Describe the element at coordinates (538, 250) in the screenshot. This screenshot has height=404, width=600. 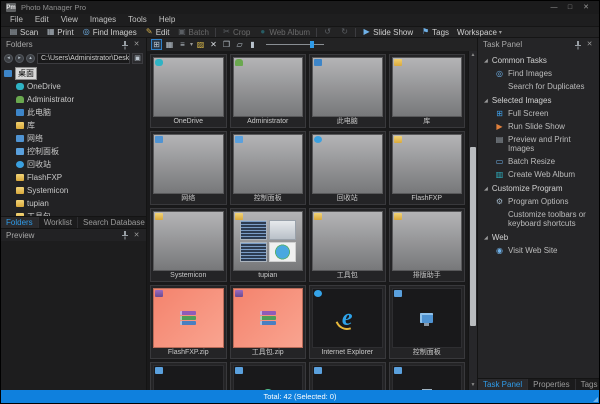
I see `task-item-visit-web-site: Visit Web Site` at that location.